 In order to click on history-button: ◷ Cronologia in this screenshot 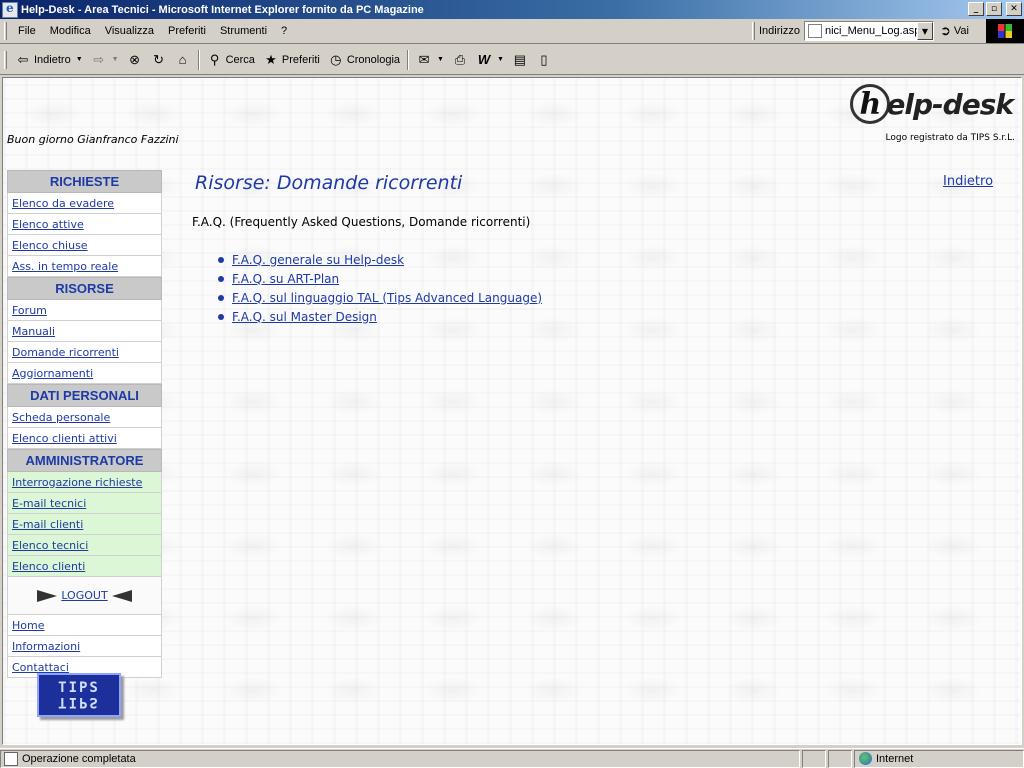, I will do `click(364, 60)`.